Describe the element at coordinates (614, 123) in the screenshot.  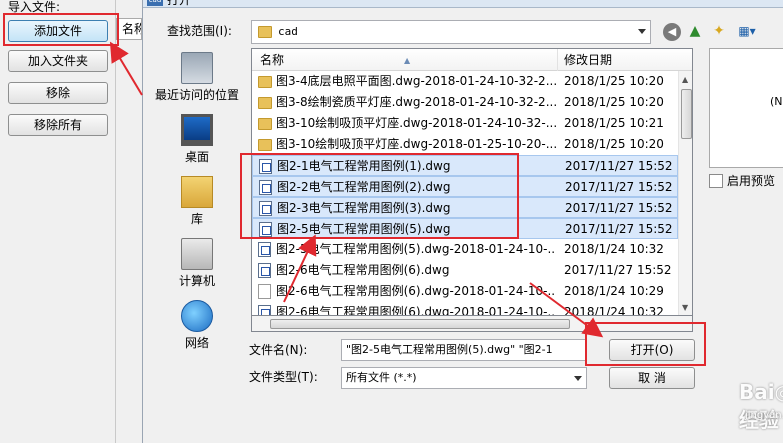
I see `file-date: 2018/1/25 10:21` at that location.